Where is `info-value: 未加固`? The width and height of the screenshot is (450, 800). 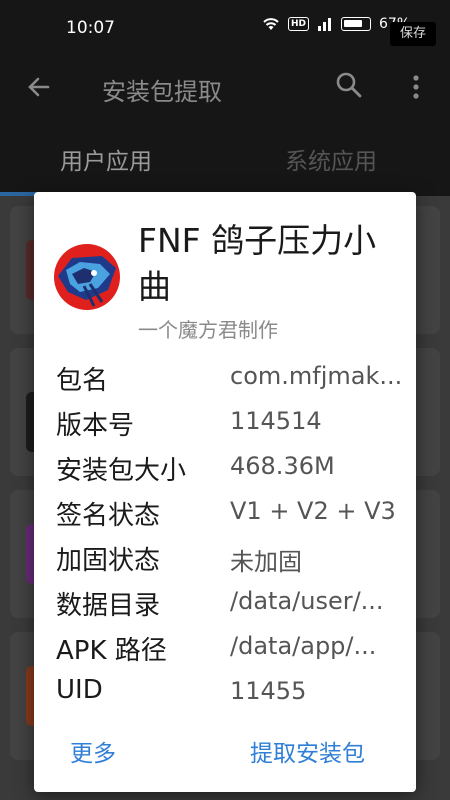 info-value: 未加固 is located at coordinates (266, 562).